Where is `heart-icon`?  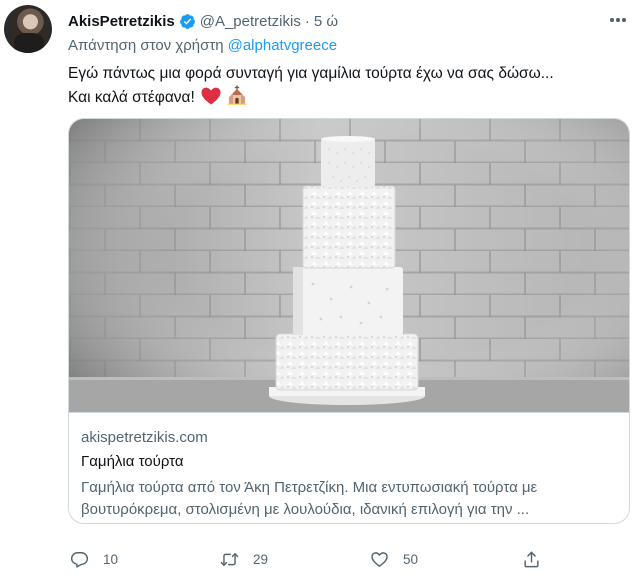
heart-icon is located at coordinates (379, 559).